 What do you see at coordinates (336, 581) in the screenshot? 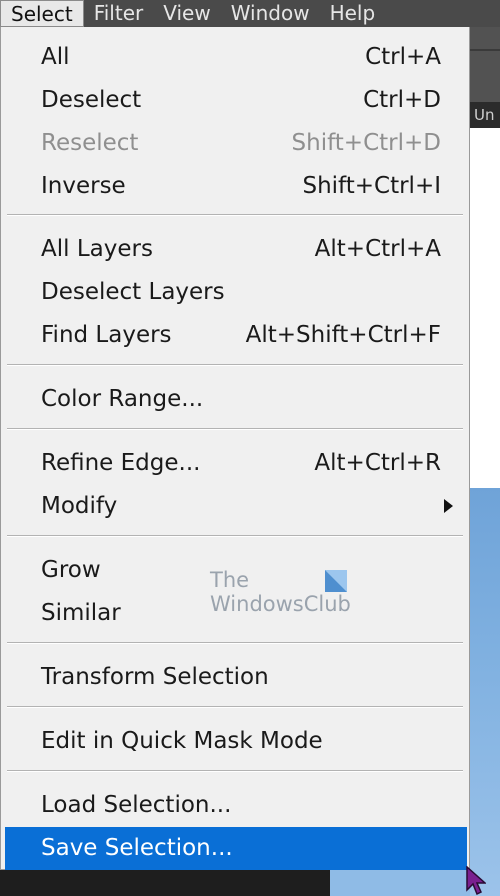
I see `watermark-logo-icon` at bounding box center [336, 581].